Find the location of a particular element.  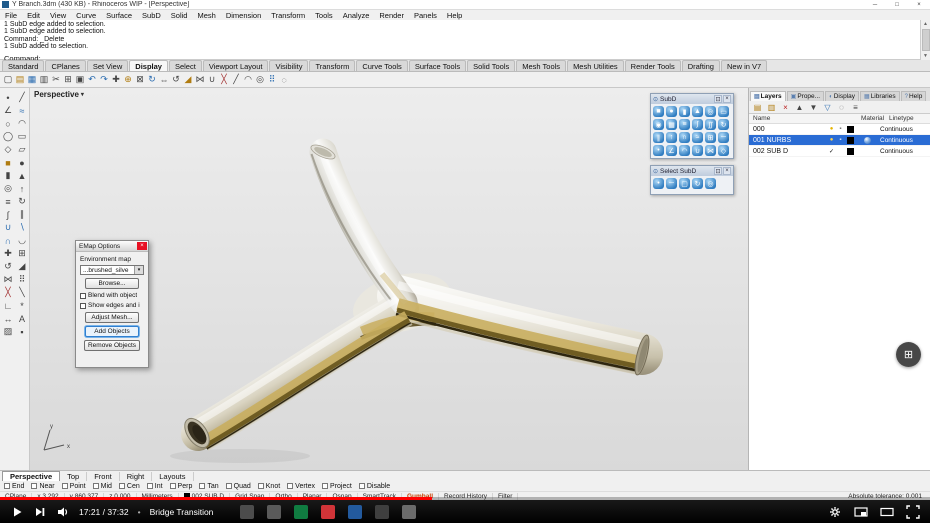

subd-append-icon: ⊞ is located at coordinates (710, 137).